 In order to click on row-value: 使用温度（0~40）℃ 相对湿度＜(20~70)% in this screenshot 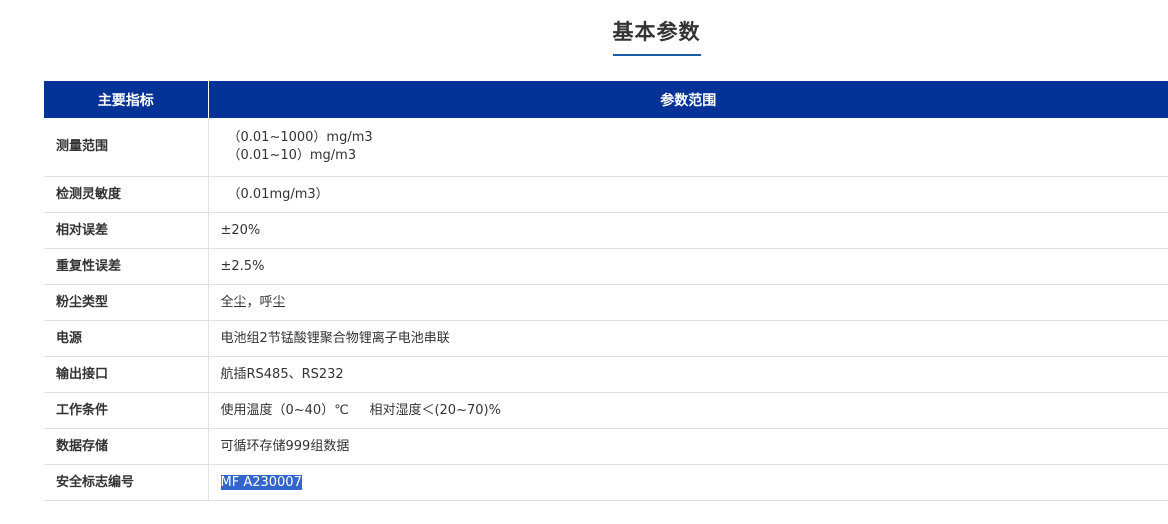, I will do `click(688, 410)`.